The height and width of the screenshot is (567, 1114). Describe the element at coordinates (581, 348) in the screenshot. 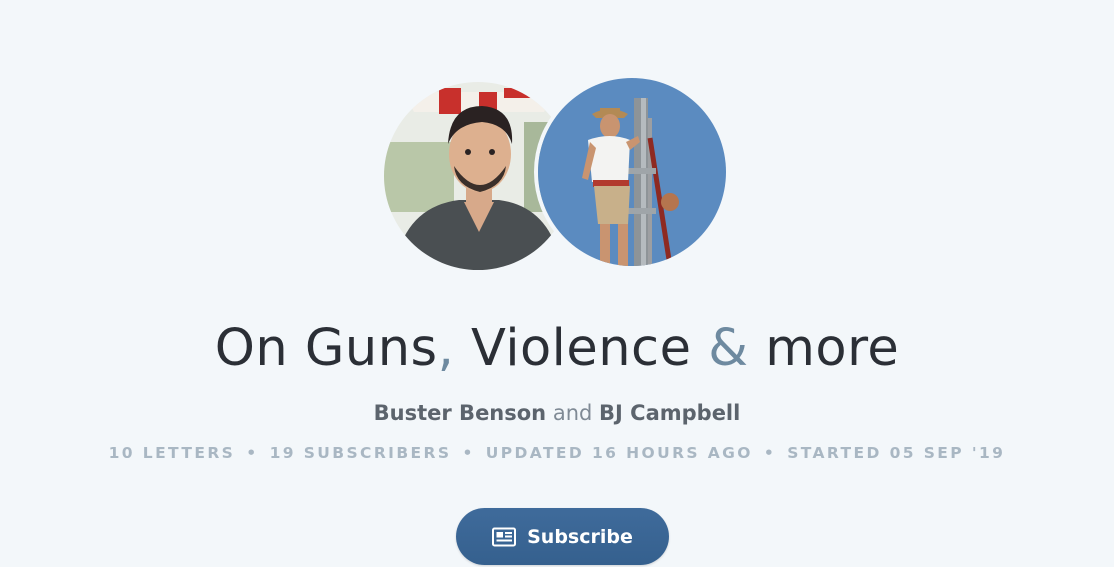

I see `title-part-2: Violence` at that location.